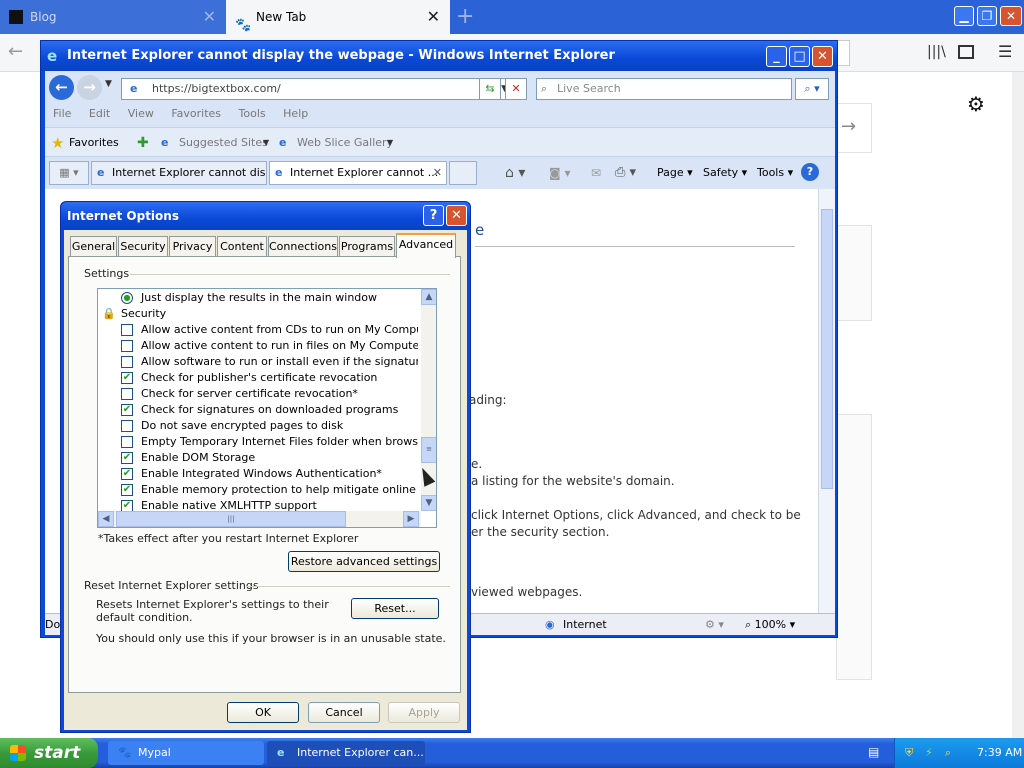 This screenshot has height=768, width=1024. I want to click on search-button: ⌕ ▾, so click(812, 89).